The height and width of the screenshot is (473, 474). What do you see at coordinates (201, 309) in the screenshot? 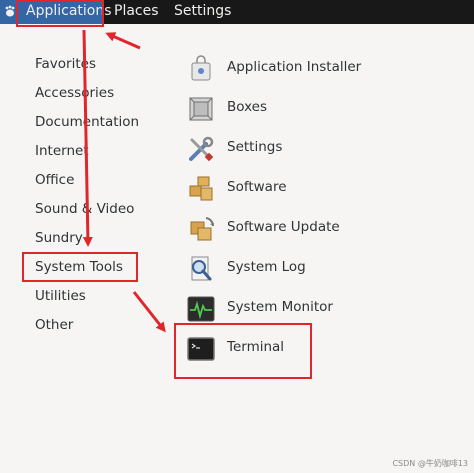
I see `system-monitor-icon` at bounding box center [201, 309].